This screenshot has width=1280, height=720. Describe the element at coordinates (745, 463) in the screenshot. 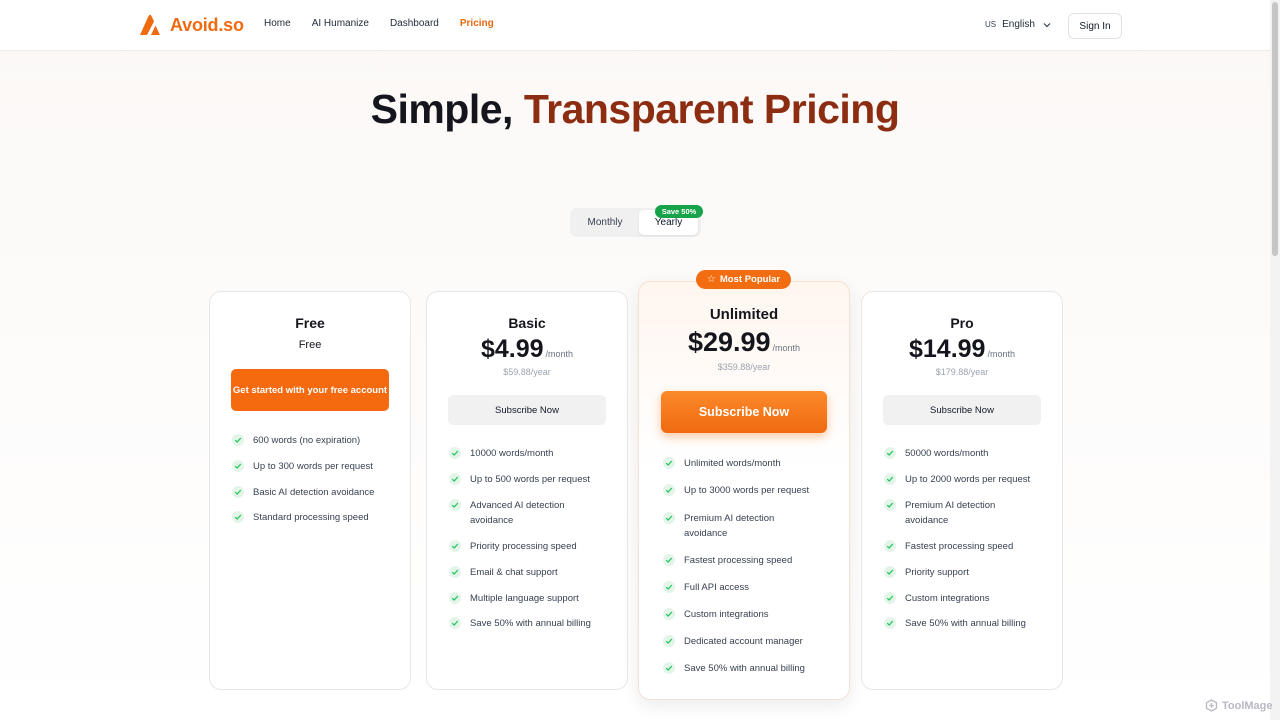

I see `feature-item: Unlimited words/month` at that location.